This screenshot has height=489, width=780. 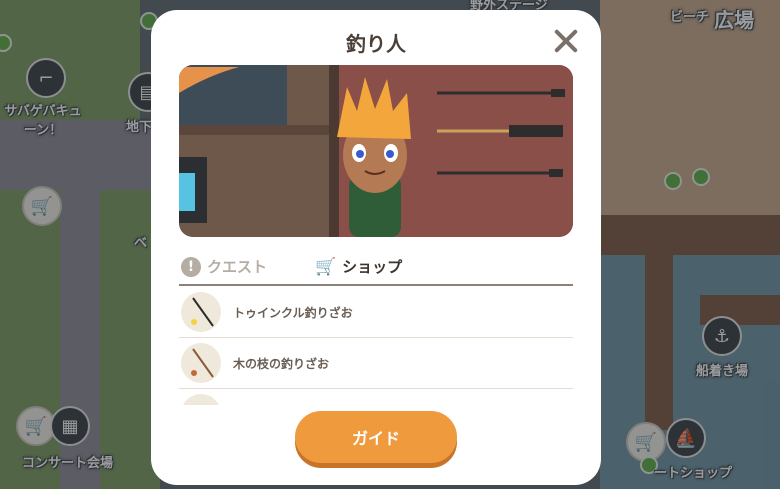 What do you see at coordinates (201, 399) in the screenshot?
I see `rod-icon` at bounding box center [201, 399].